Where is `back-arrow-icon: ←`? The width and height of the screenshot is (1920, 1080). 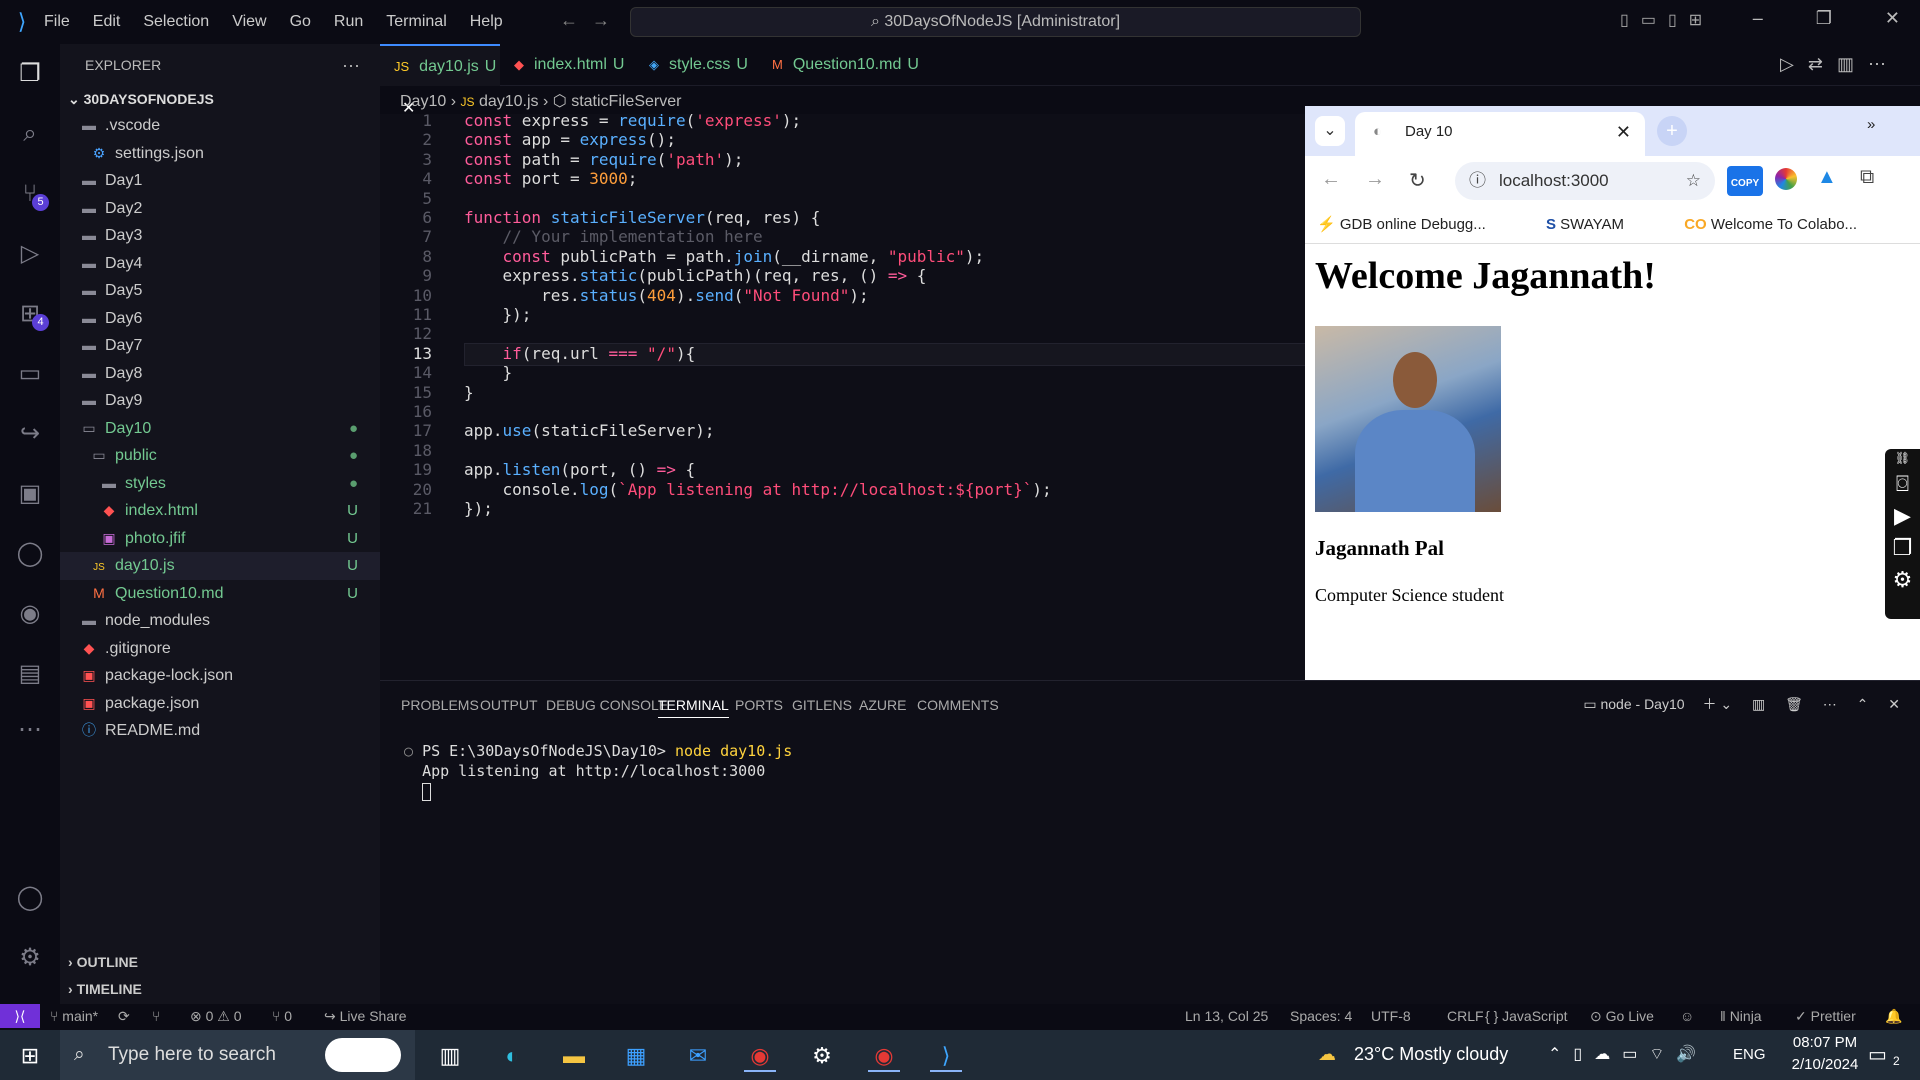 back-arrow-icon: ← is located at coordinates (1331, 179).